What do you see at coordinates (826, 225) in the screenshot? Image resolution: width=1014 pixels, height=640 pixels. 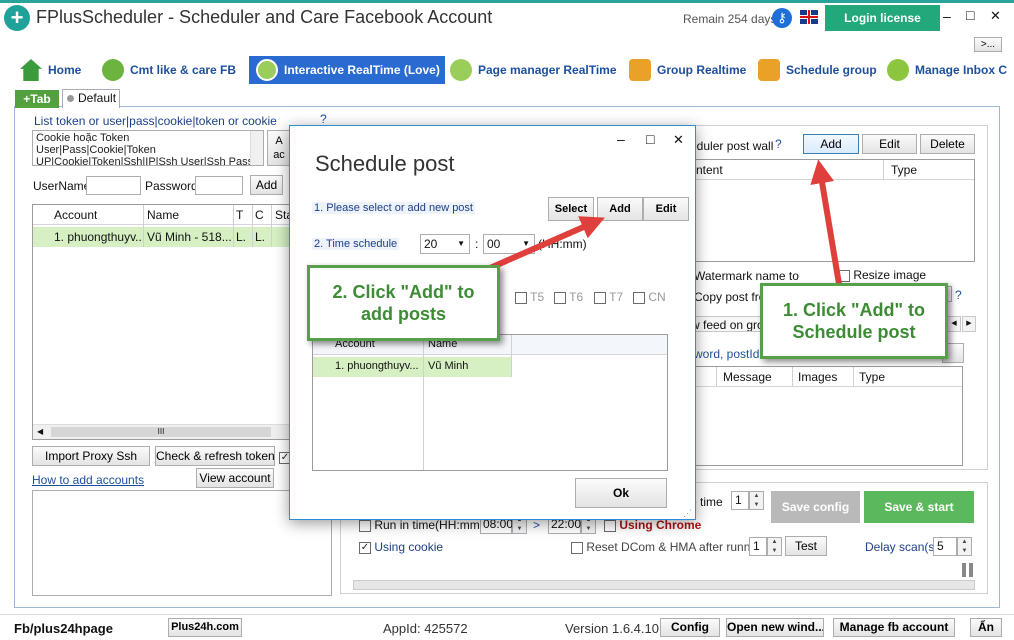 I see `arrow-to-schedule-add` at bounding box center [826, 225].